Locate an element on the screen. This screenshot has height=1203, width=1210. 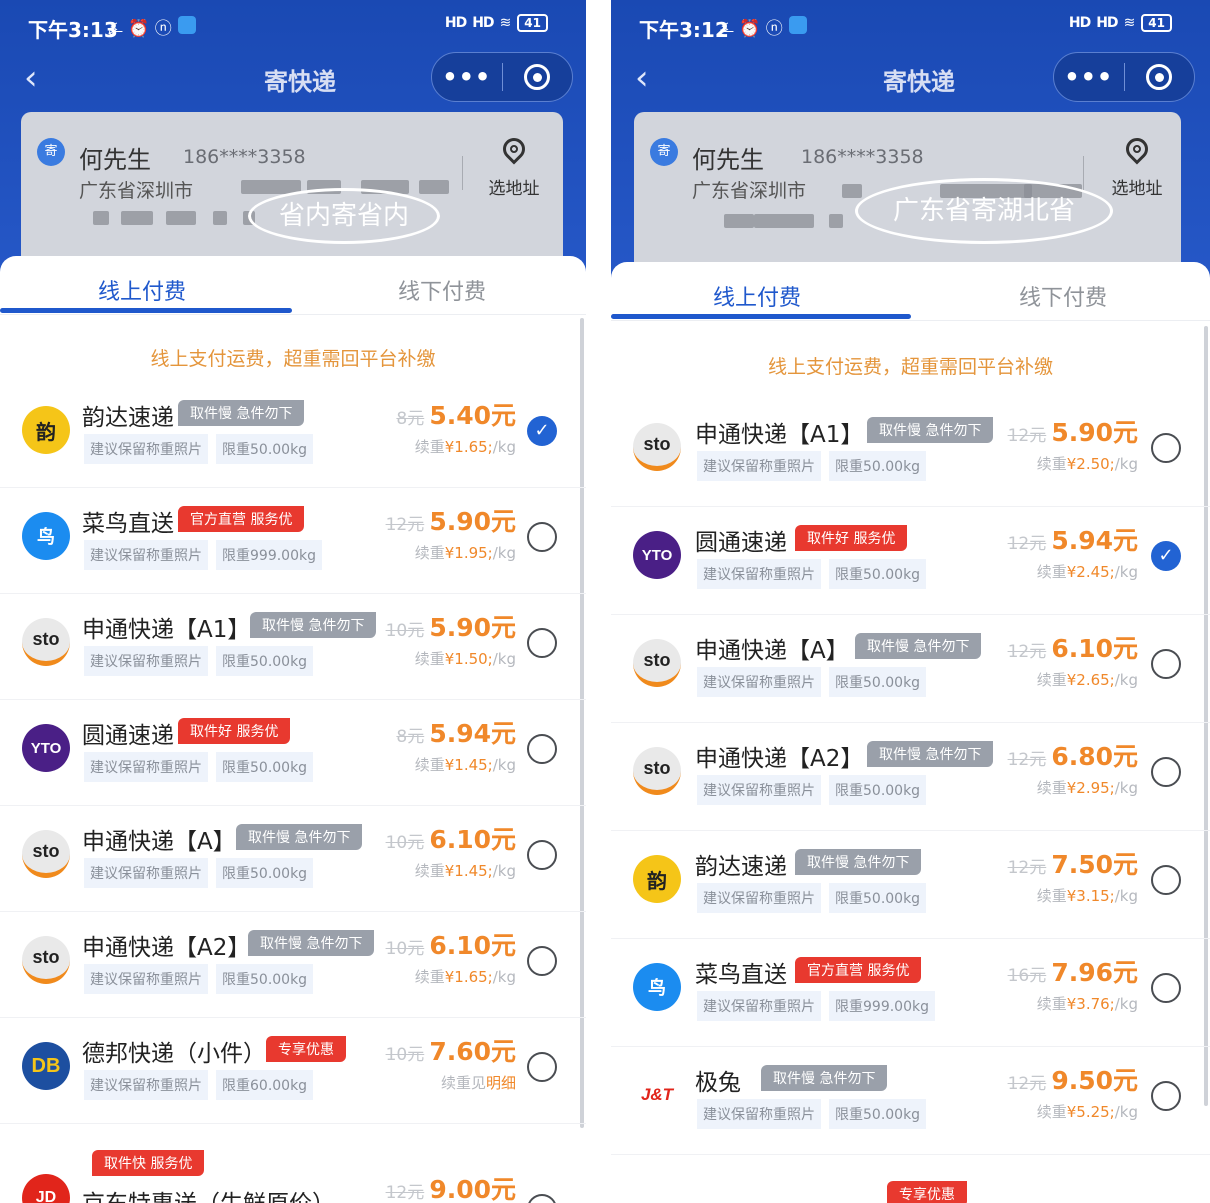
location-pin-icon is located at coordinates (1137, 149).